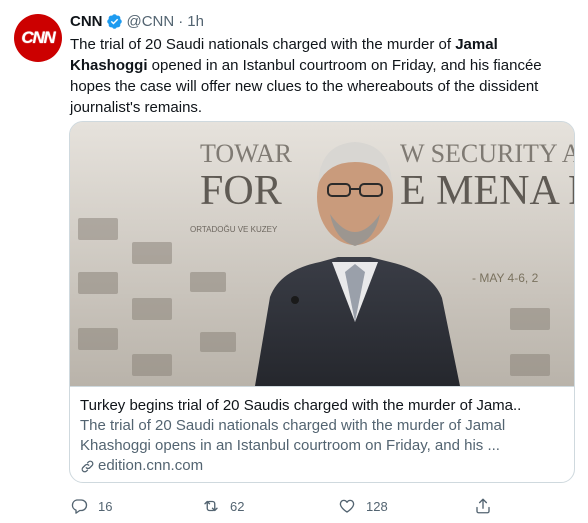 The width and height of the screenshot is (588, 523). Describe the element at coordinates (246, 153) in the screenshot. I see `banner-text-1: TOWAR` at that location.